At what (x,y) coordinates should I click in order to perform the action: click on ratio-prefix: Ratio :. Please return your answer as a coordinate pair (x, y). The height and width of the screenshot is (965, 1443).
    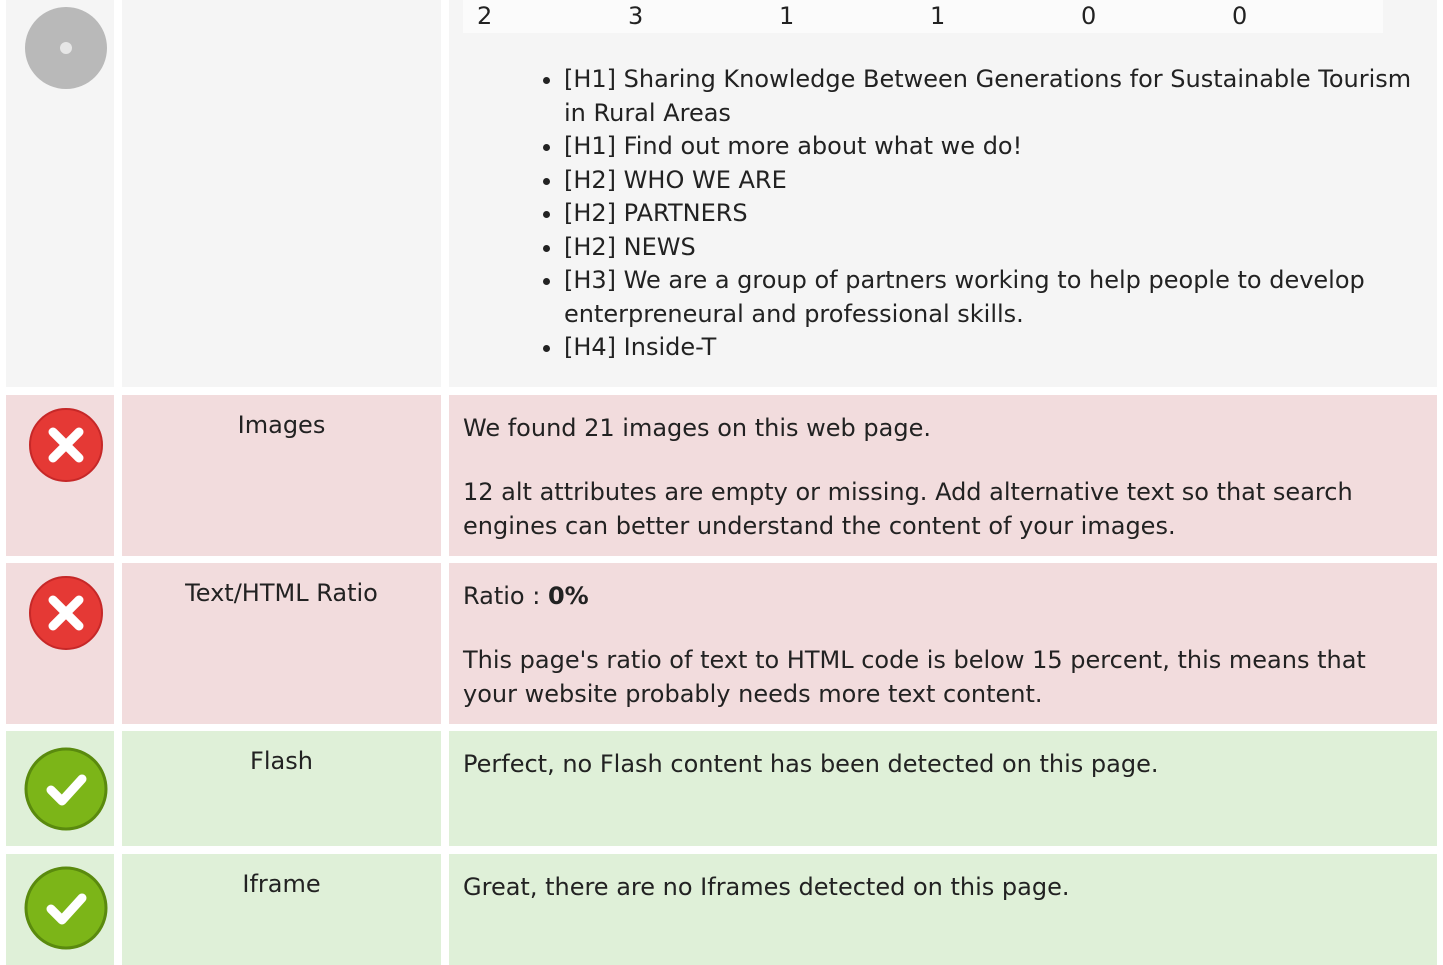
    Looking at the image, I should click on (505, 596).